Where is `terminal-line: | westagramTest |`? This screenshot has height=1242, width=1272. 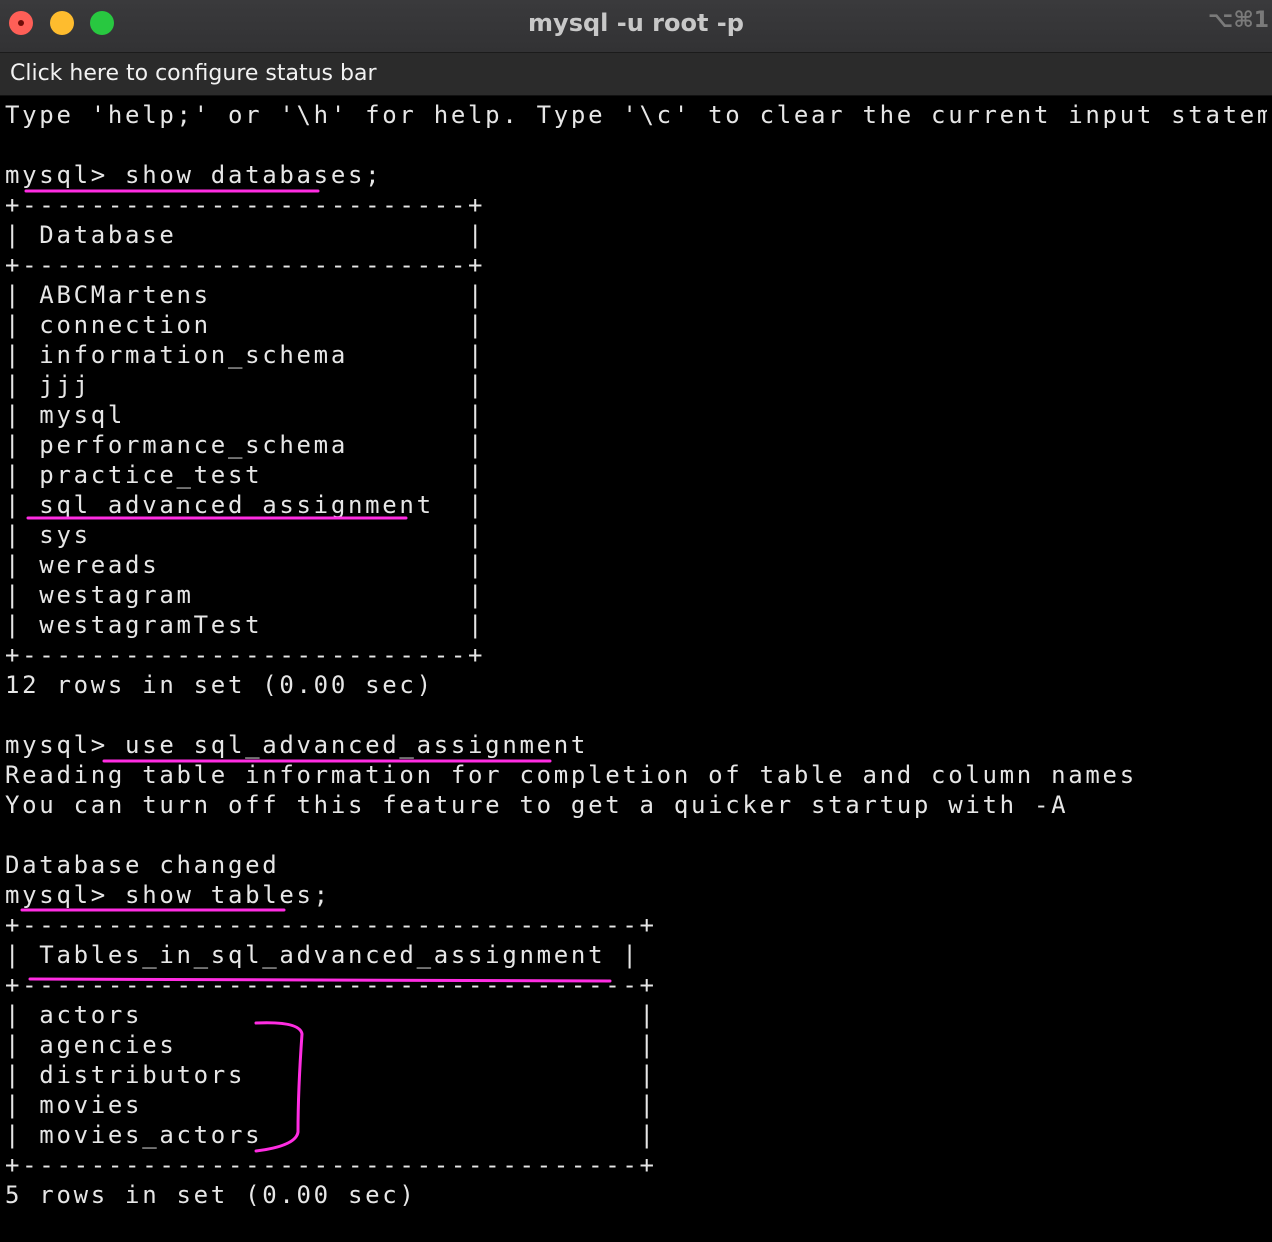
terminal-line: | westagramTest | is located at coordinates (245, 625).